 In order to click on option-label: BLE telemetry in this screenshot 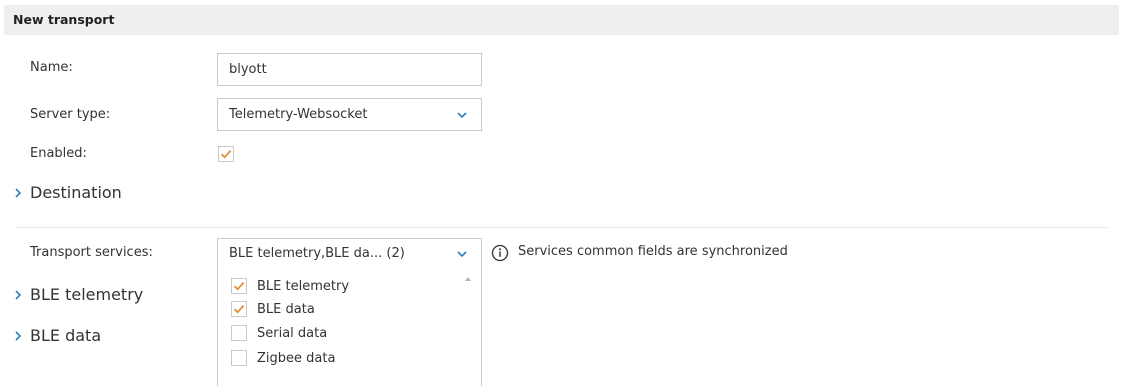, I will do `click(303, 286)`.